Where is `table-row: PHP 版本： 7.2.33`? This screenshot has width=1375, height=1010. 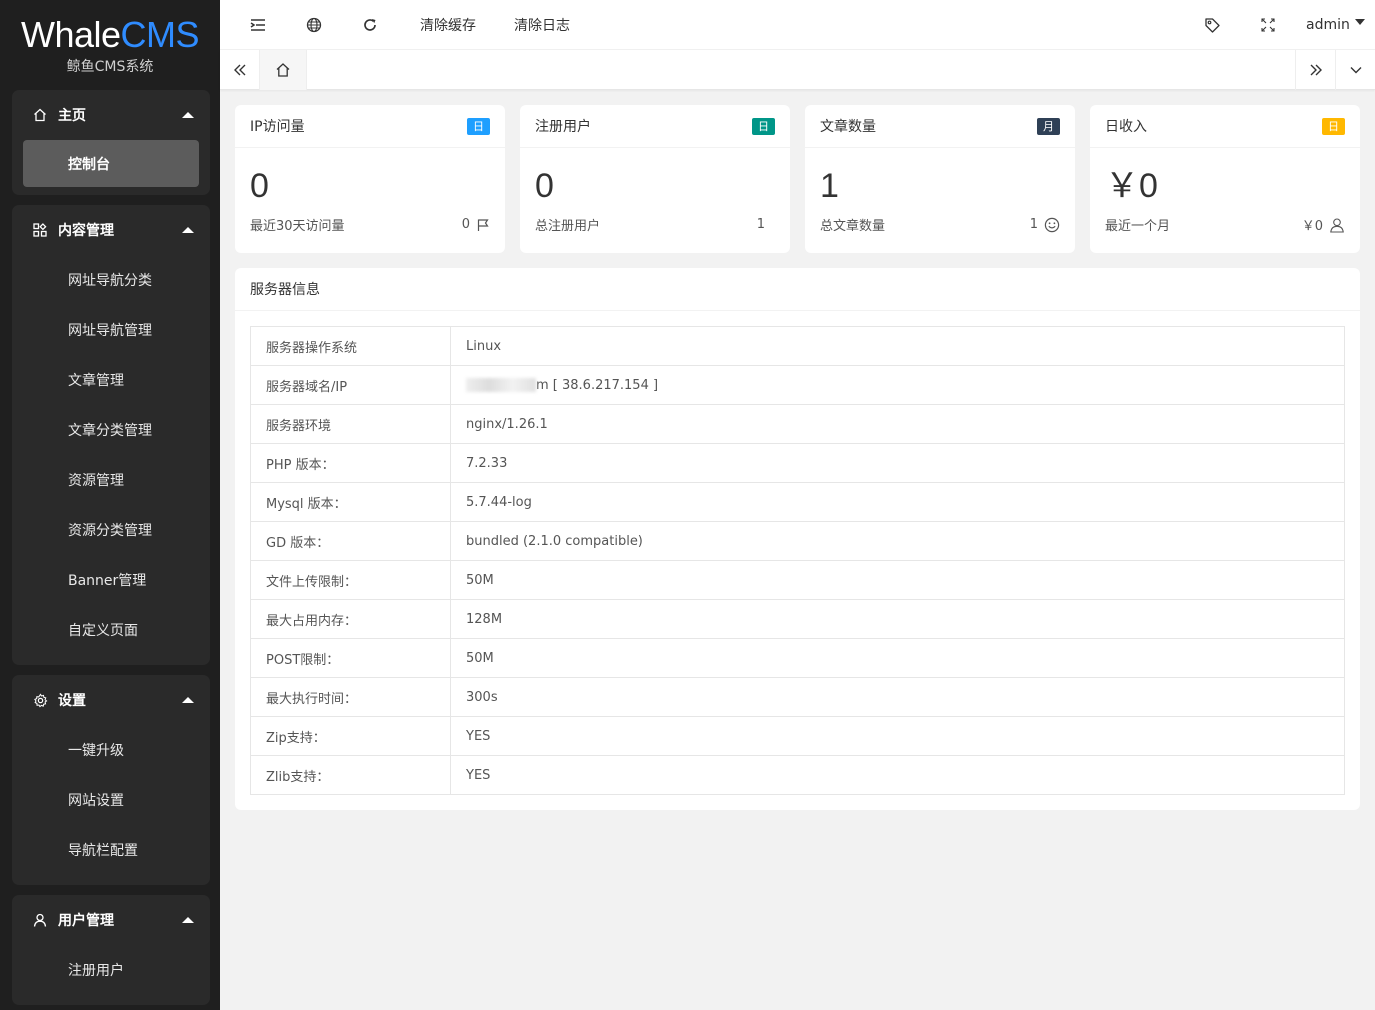
table-row: PHP 版本： 7.2.33 is located at coordinates (797, 463).